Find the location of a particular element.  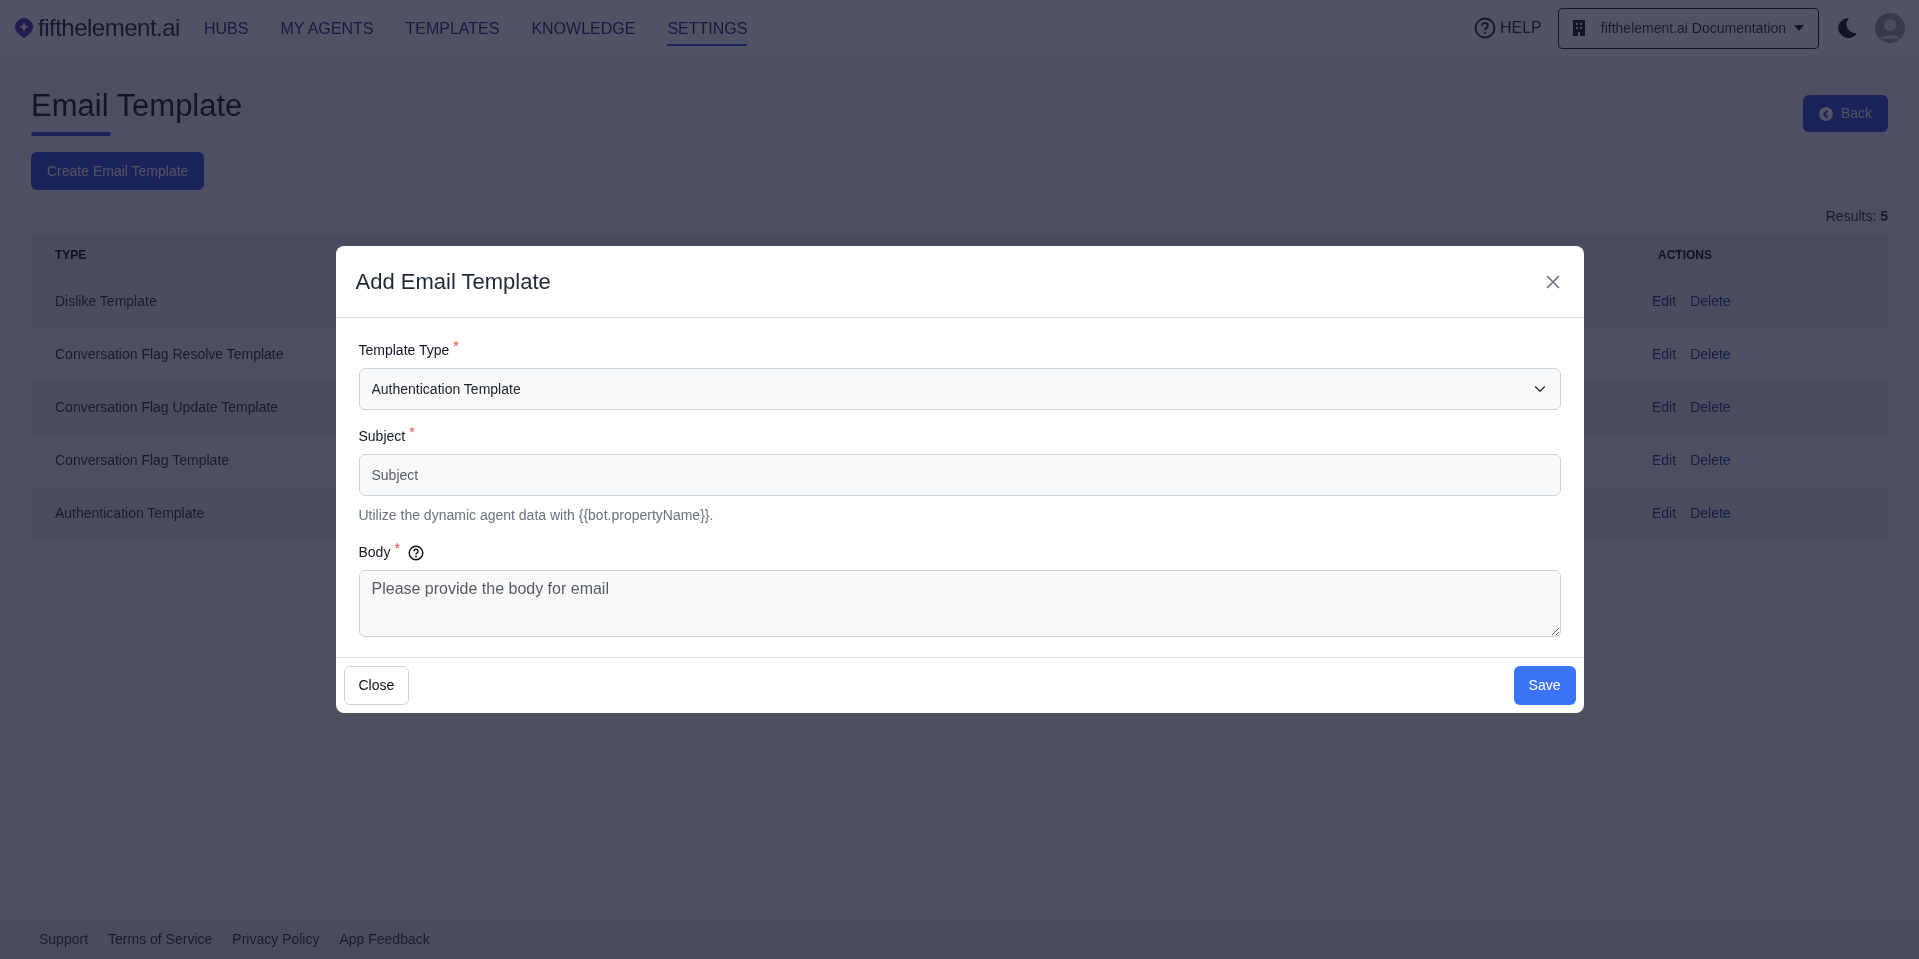

nav-link: KNOWLEDGE is located at coordinates (583, 28).